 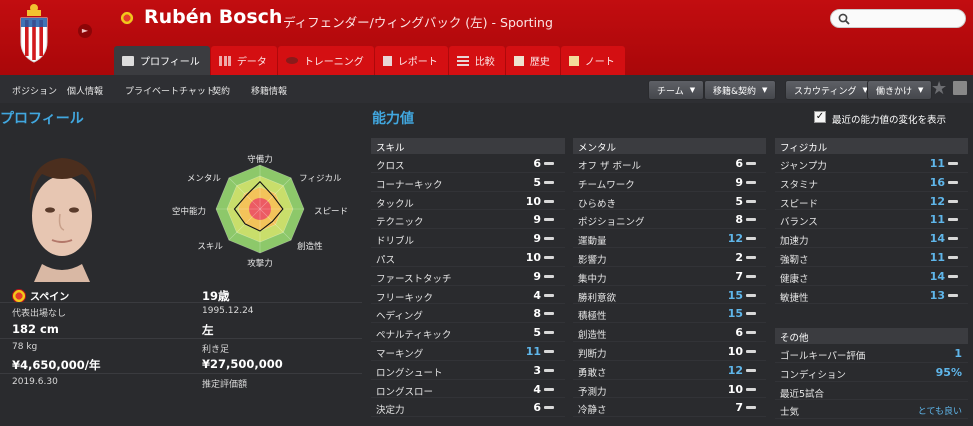 I want to click on attribute-name: オフ ザ ボール, so click(x=610, y=166).